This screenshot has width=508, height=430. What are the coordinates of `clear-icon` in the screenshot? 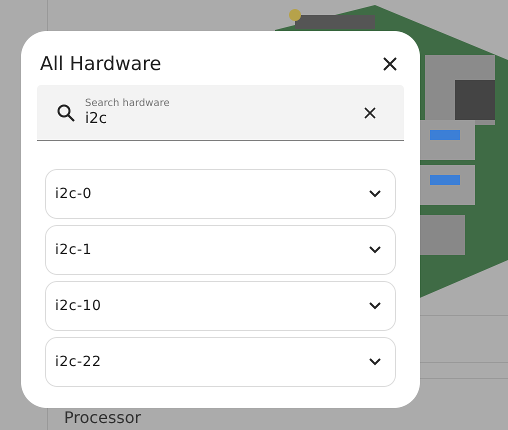 It's located at (370, 112).